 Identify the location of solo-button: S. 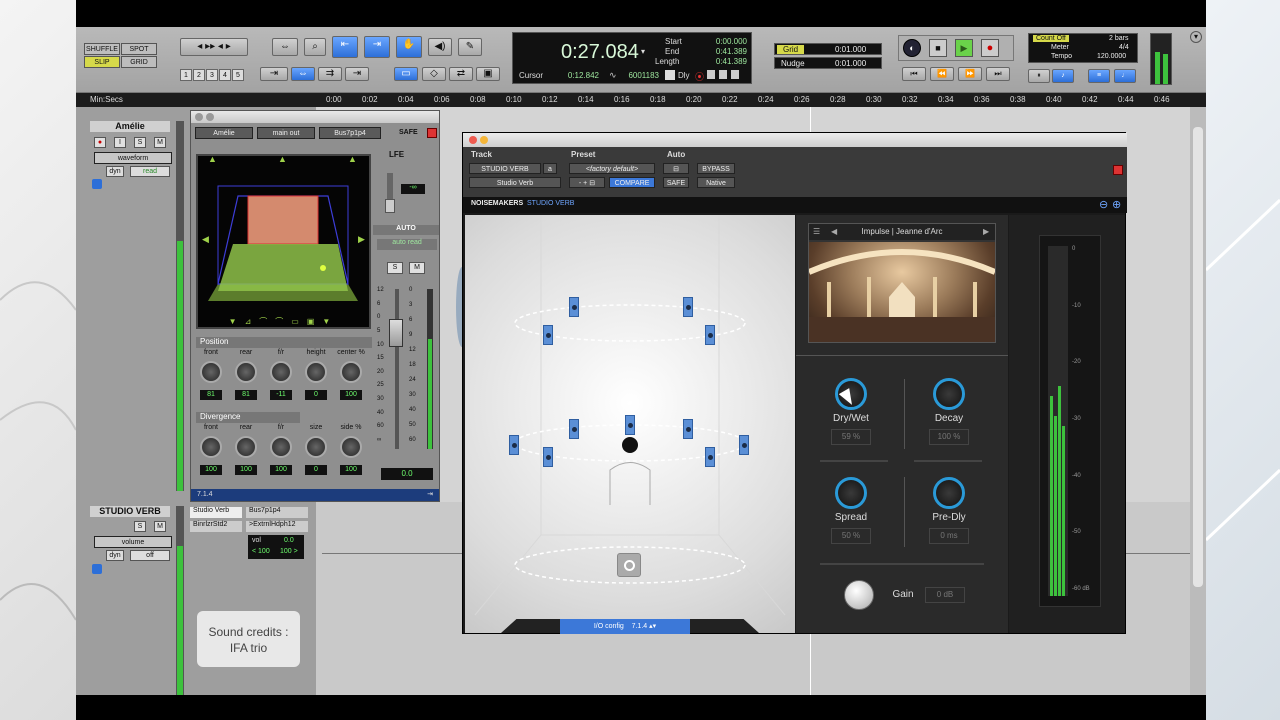
(140, 142).